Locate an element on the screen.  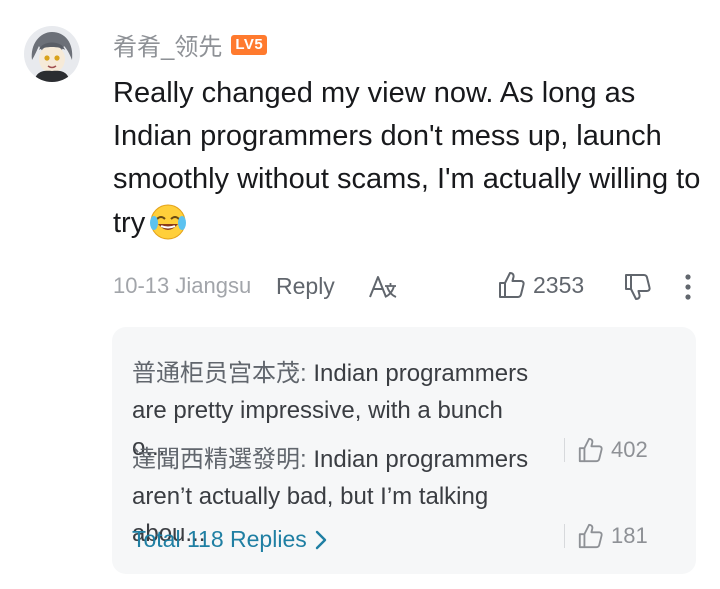
total-replies-link: Total 118 Replies is located at coordinates (229, 539).